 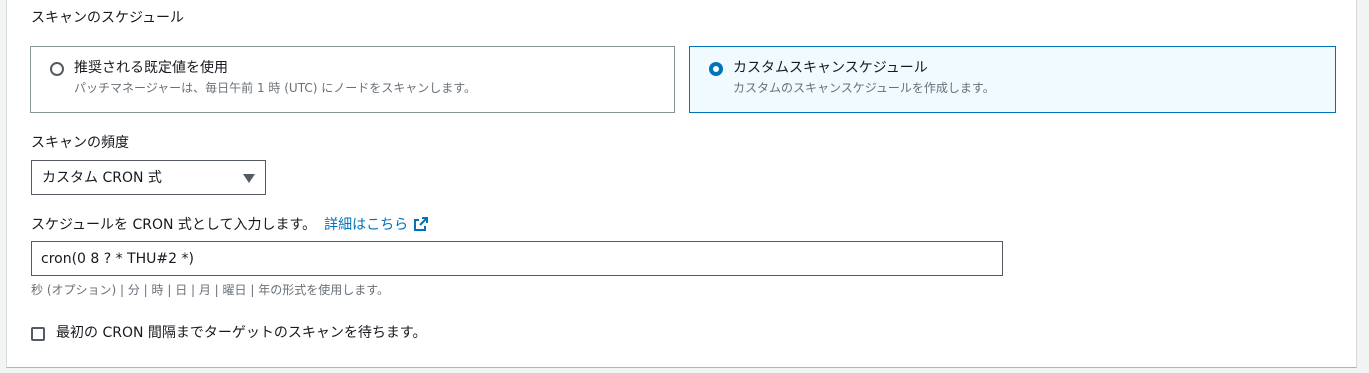 What do you see at coordinates (102, 178) in the screenshot?
I see `scan-frequency-value: カスタム CRON 式` at bounding box center [102, 178].